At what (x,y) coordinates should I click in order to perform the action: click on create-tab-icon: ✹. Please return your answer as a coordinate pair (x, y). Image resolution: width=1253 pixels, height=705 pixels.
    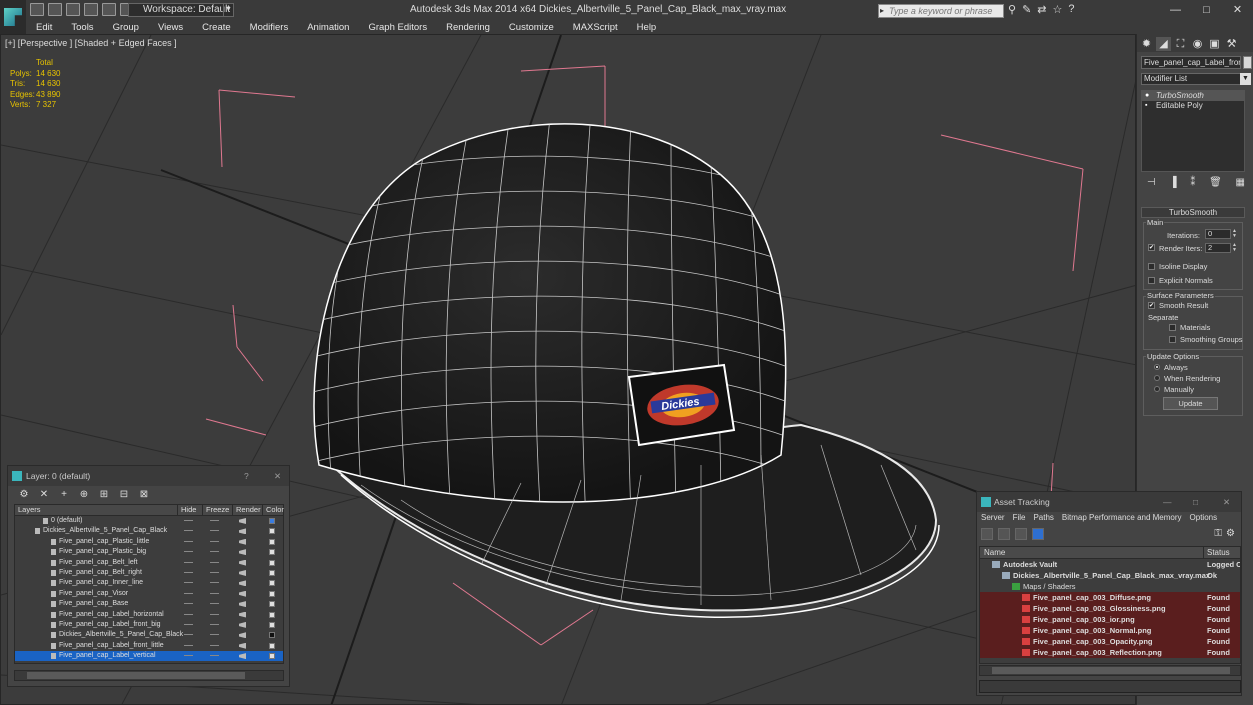
    Looking at the image, I should click on (1146, 44).